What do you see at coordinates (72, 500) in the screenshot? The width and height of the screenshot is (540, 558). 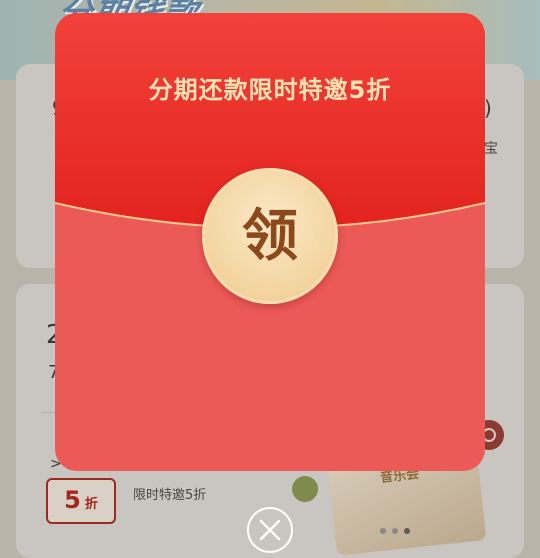 I see `discount-number: 5` at bounding box center [72, 500].